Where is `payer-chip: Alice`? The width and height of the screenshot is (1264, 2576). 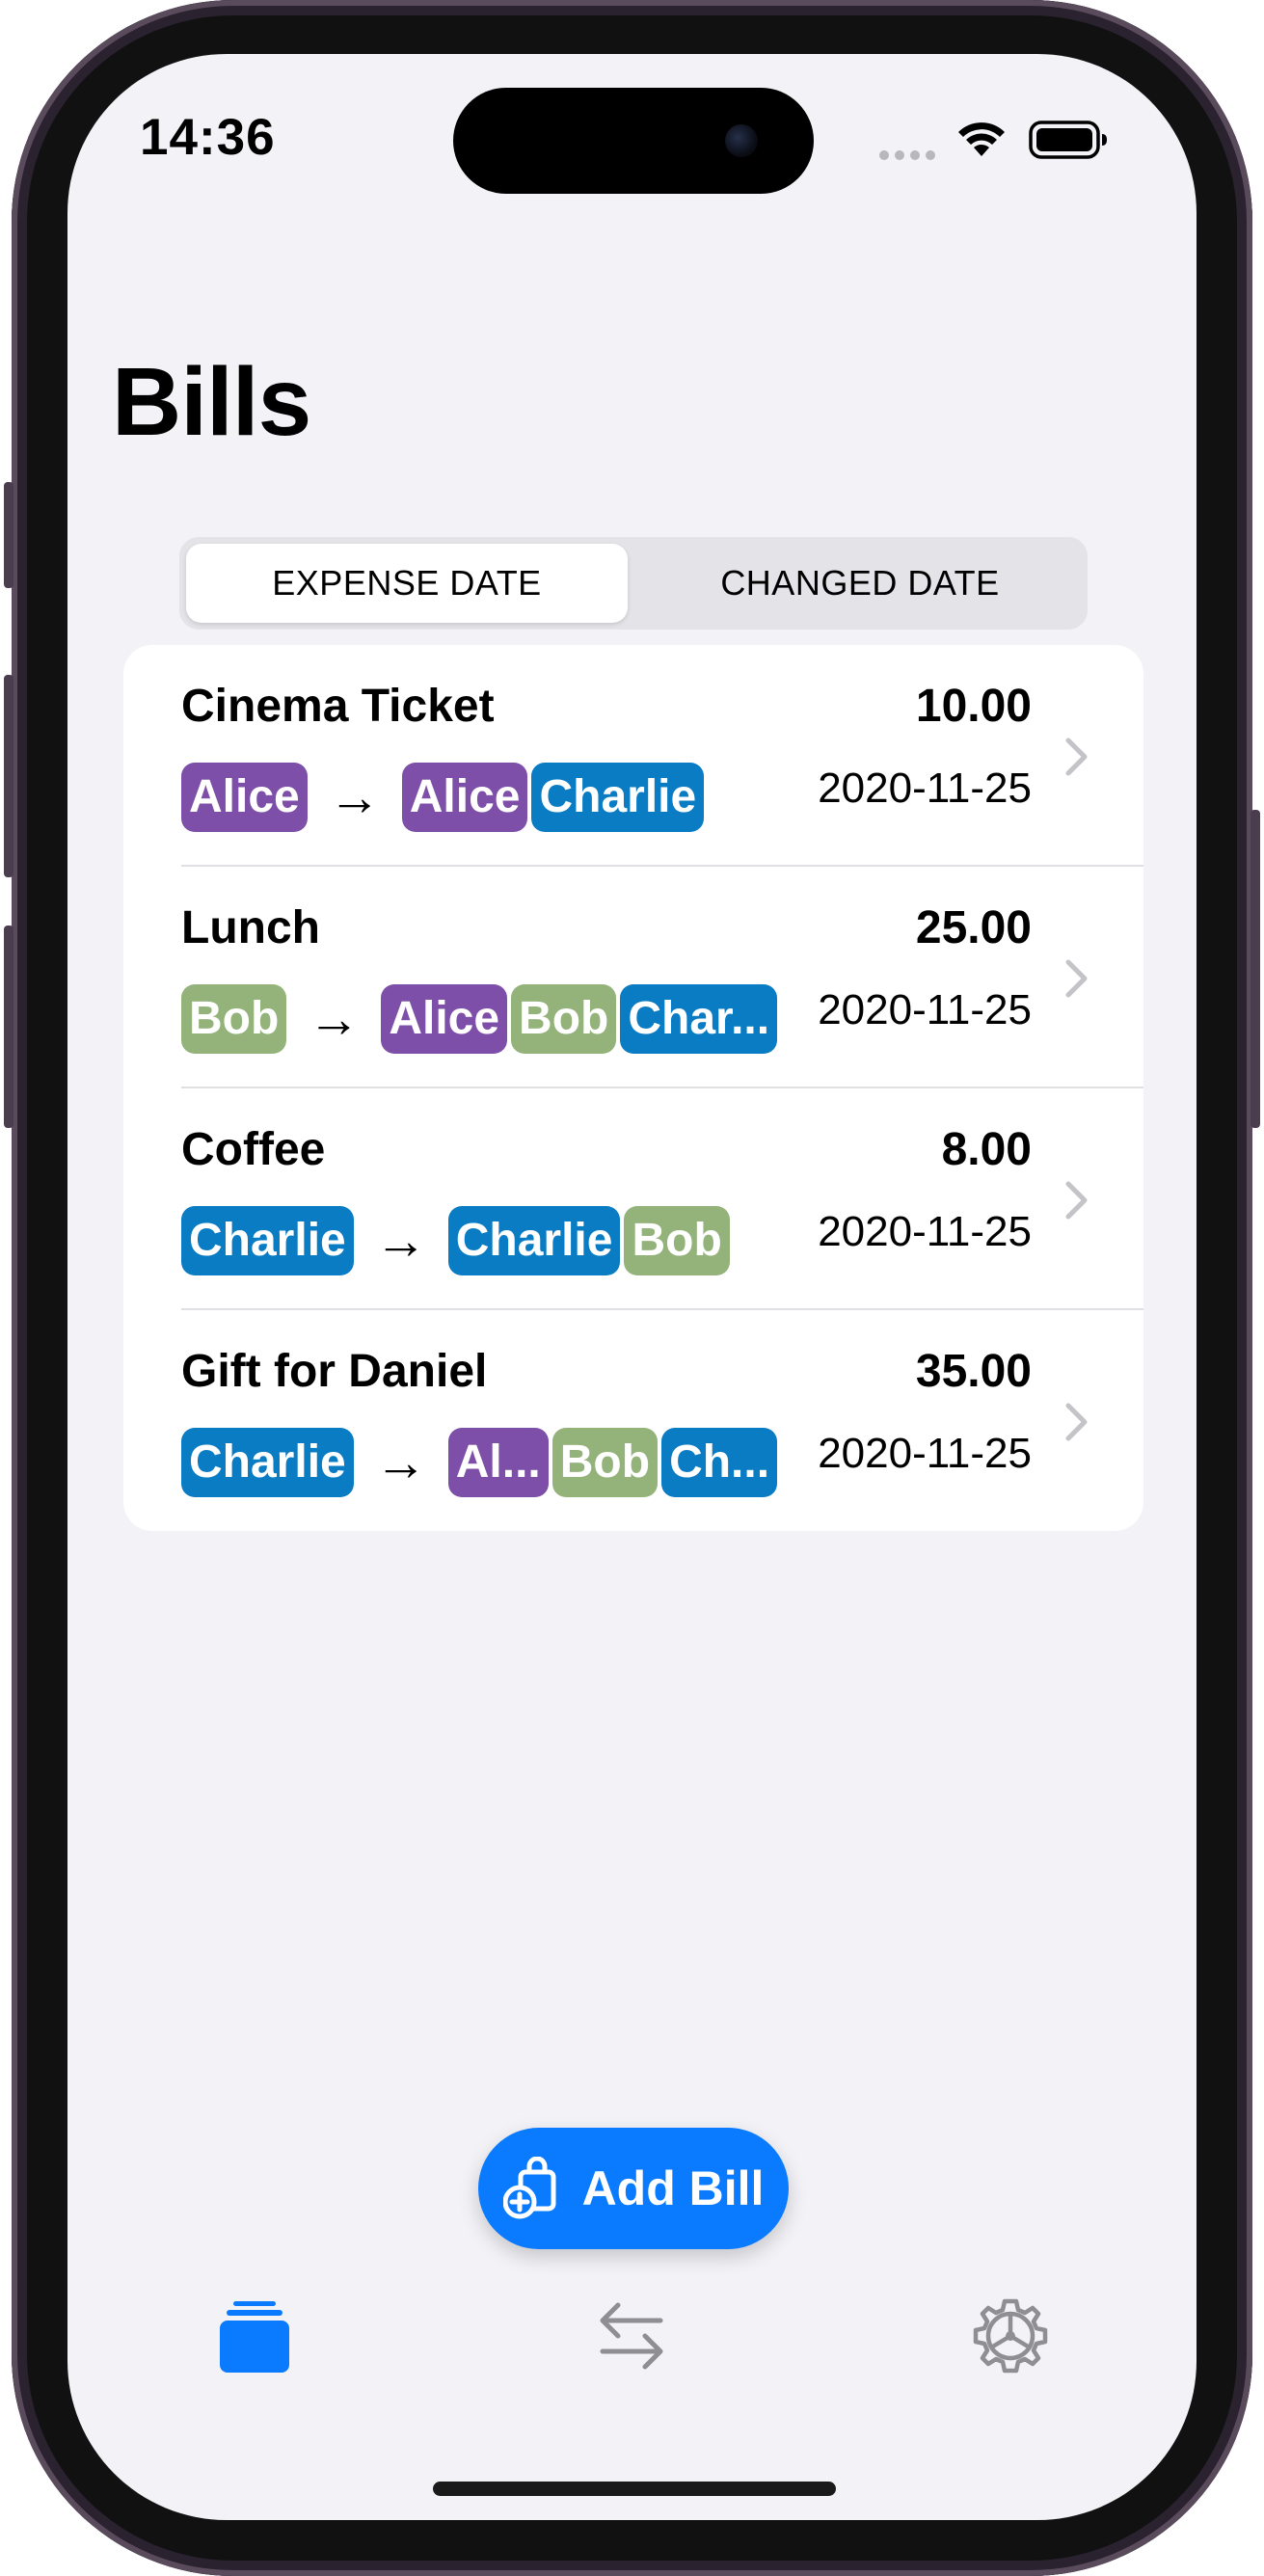
payer-chip: Alice is located at coordinates (245, 798).